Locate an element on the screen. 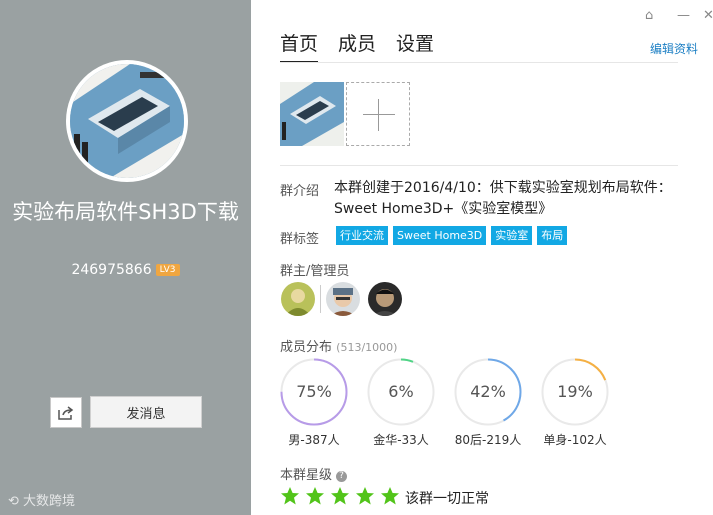 The image size is (713, 515). close-button: ✕ is located at coordinates (708, 15).